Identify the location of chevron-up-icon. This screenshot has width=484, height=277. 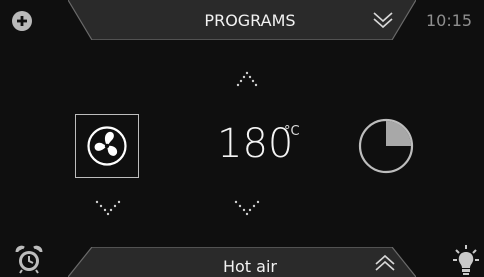
(385, 263).